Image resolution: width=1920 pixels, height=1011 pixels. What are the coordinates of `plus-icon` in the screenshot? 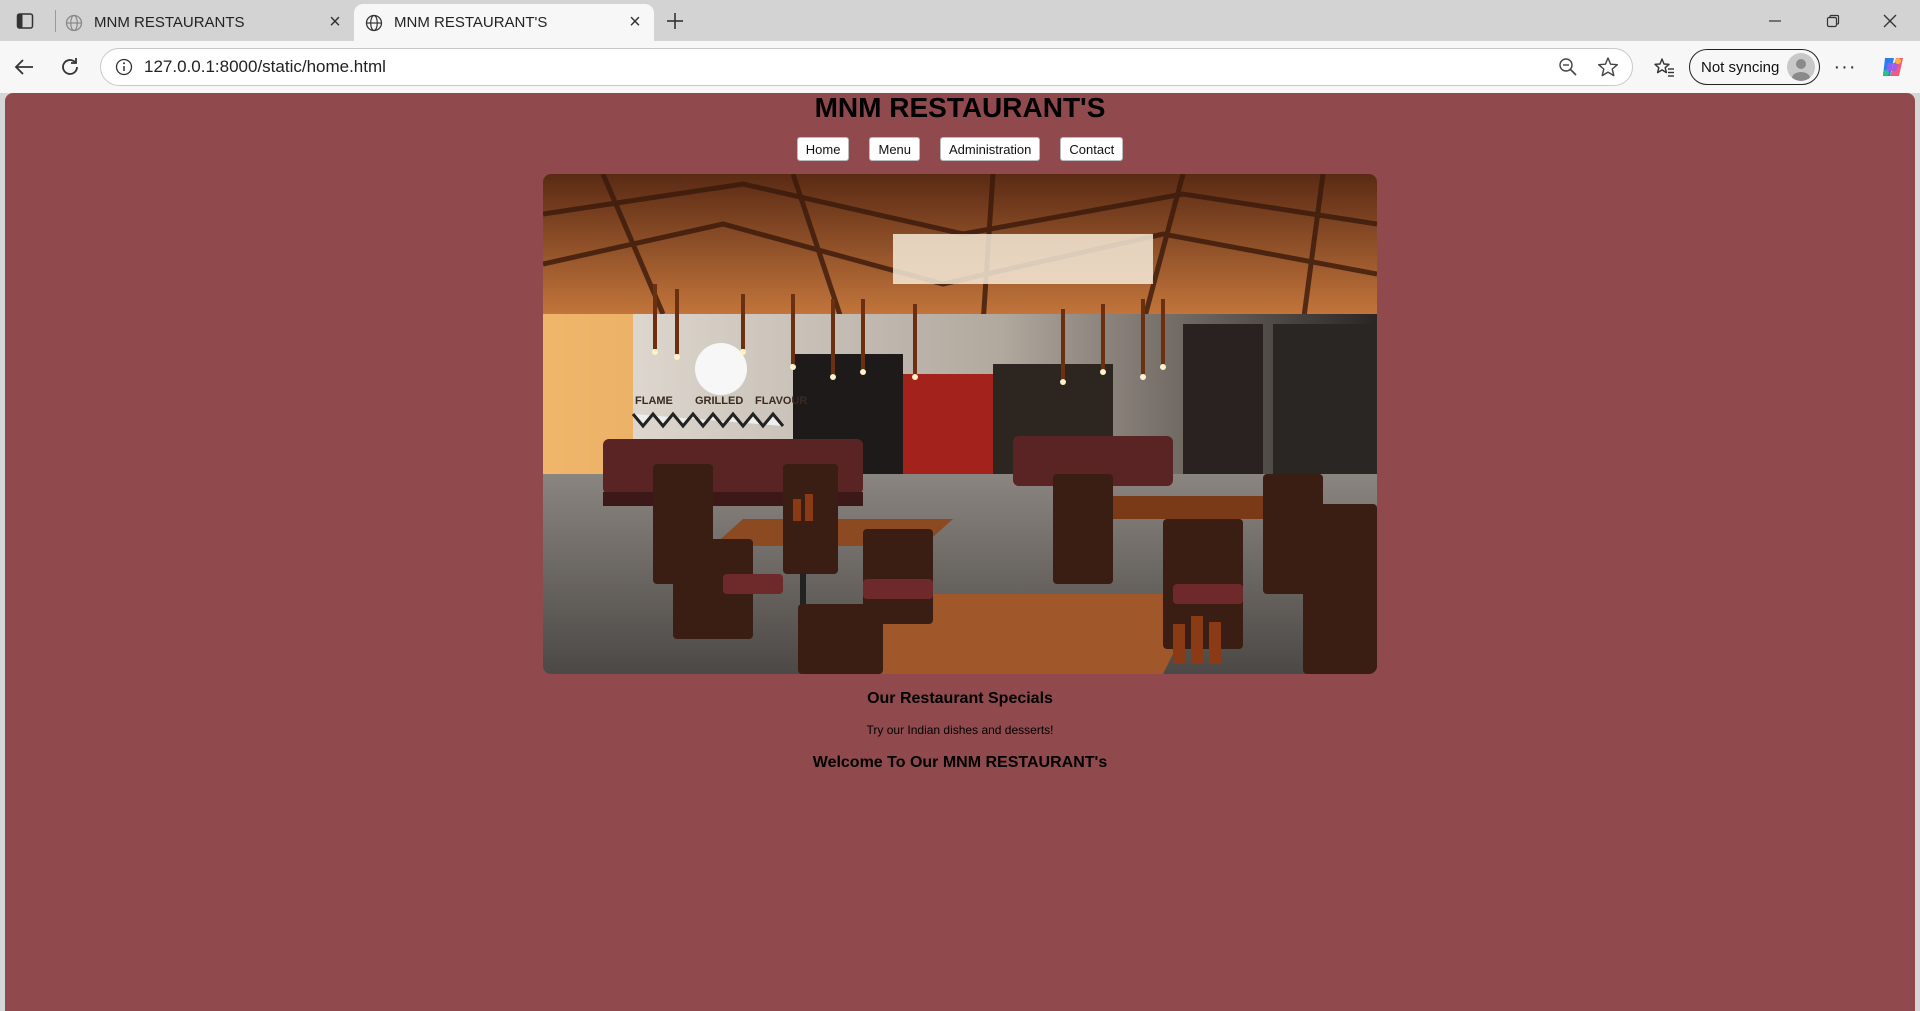 It's located at (675, 21).